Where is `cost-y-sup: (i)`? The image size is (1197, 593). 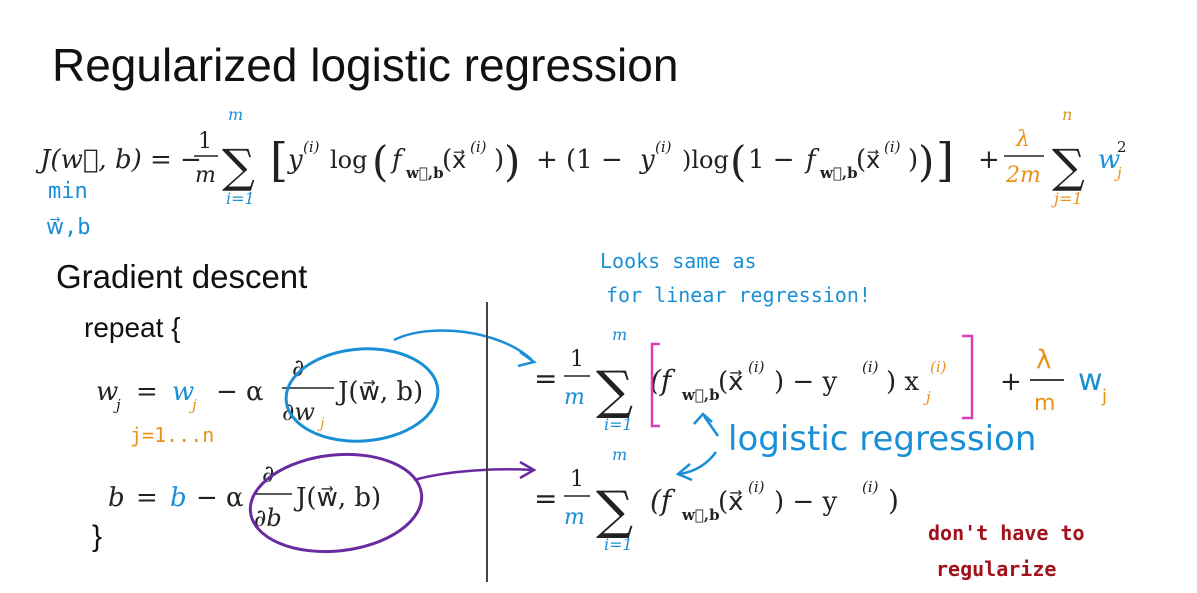
cost-y-sup: (i) is located at coordinates (311, 147).